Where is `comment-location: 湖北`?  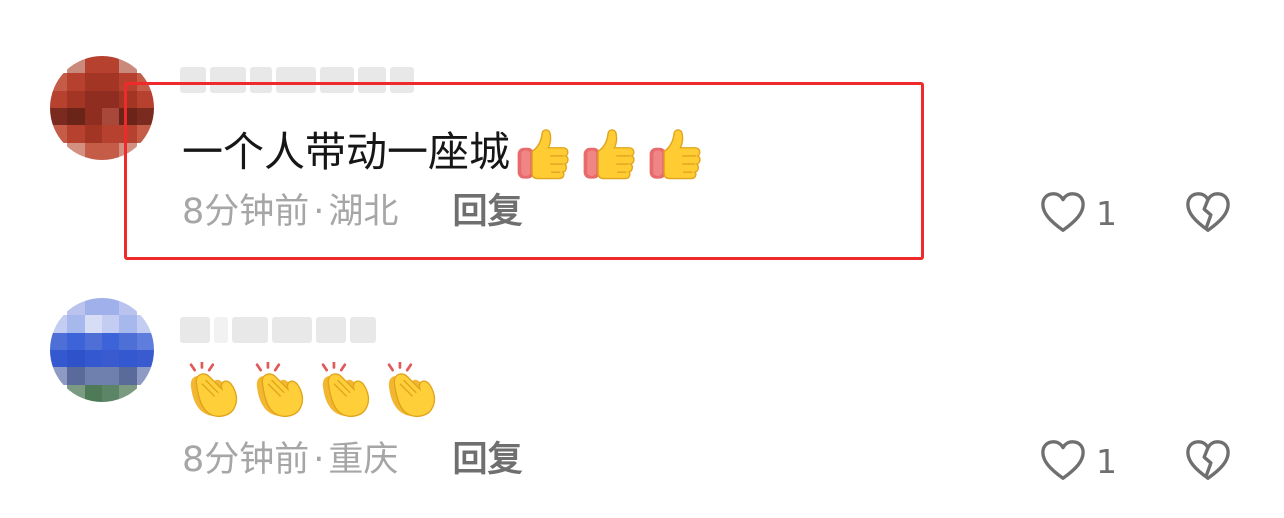 comment-location: 湖北 is located at coordinates (363, 212).